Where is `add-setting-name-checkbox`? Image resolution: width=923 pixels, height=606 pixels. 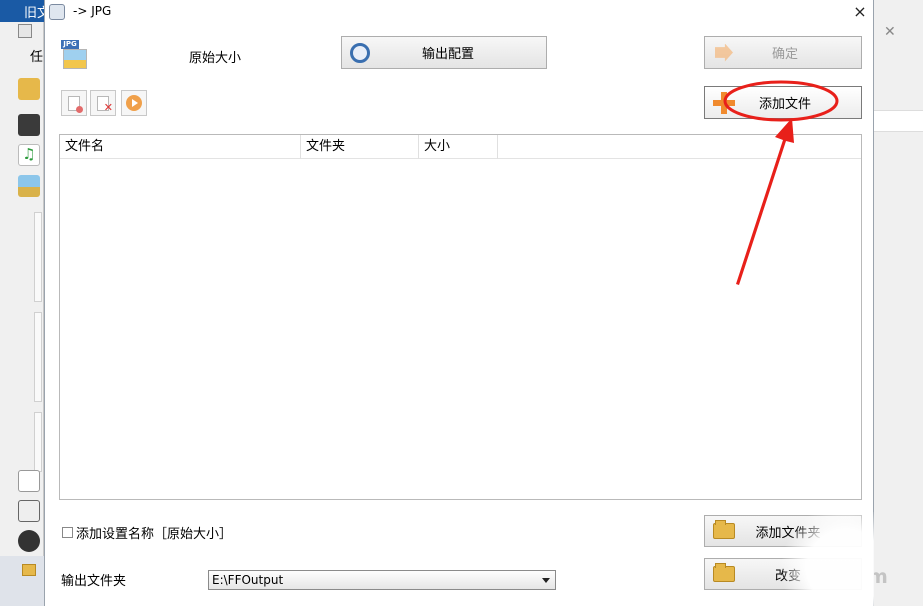 add-setting-name-checkbox is located at coordinates (67, 532).